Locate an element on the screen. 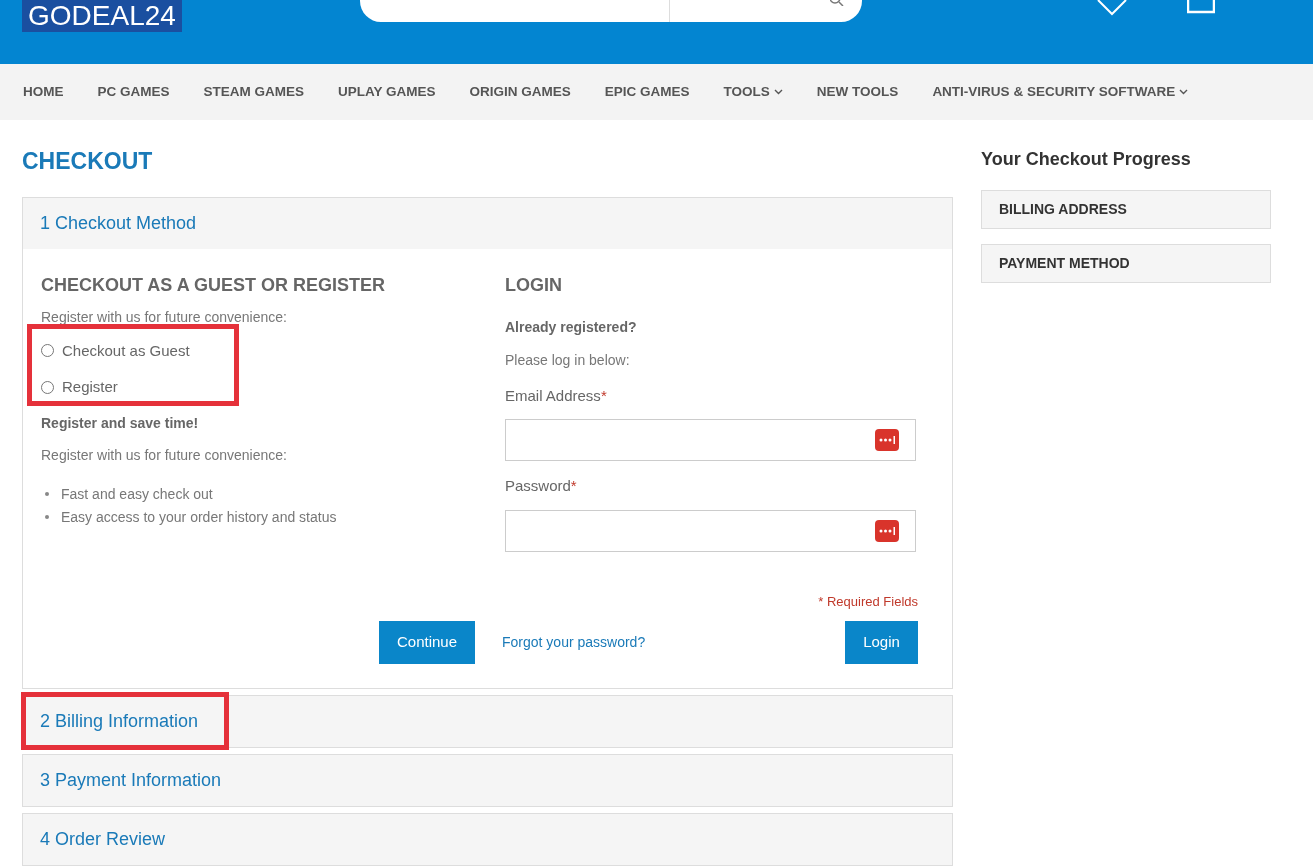 This screenshot has width=1313, height=868. continue-button: Continue is located at coordinates (427, 642).